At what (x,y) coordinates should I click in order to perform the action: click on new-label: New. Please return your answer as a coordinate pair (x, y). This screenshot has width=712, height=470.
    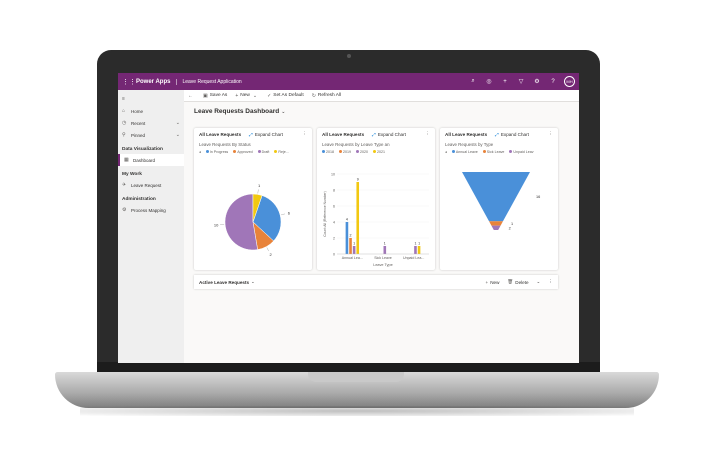
    Looking at the image, I should click on (495, 282).